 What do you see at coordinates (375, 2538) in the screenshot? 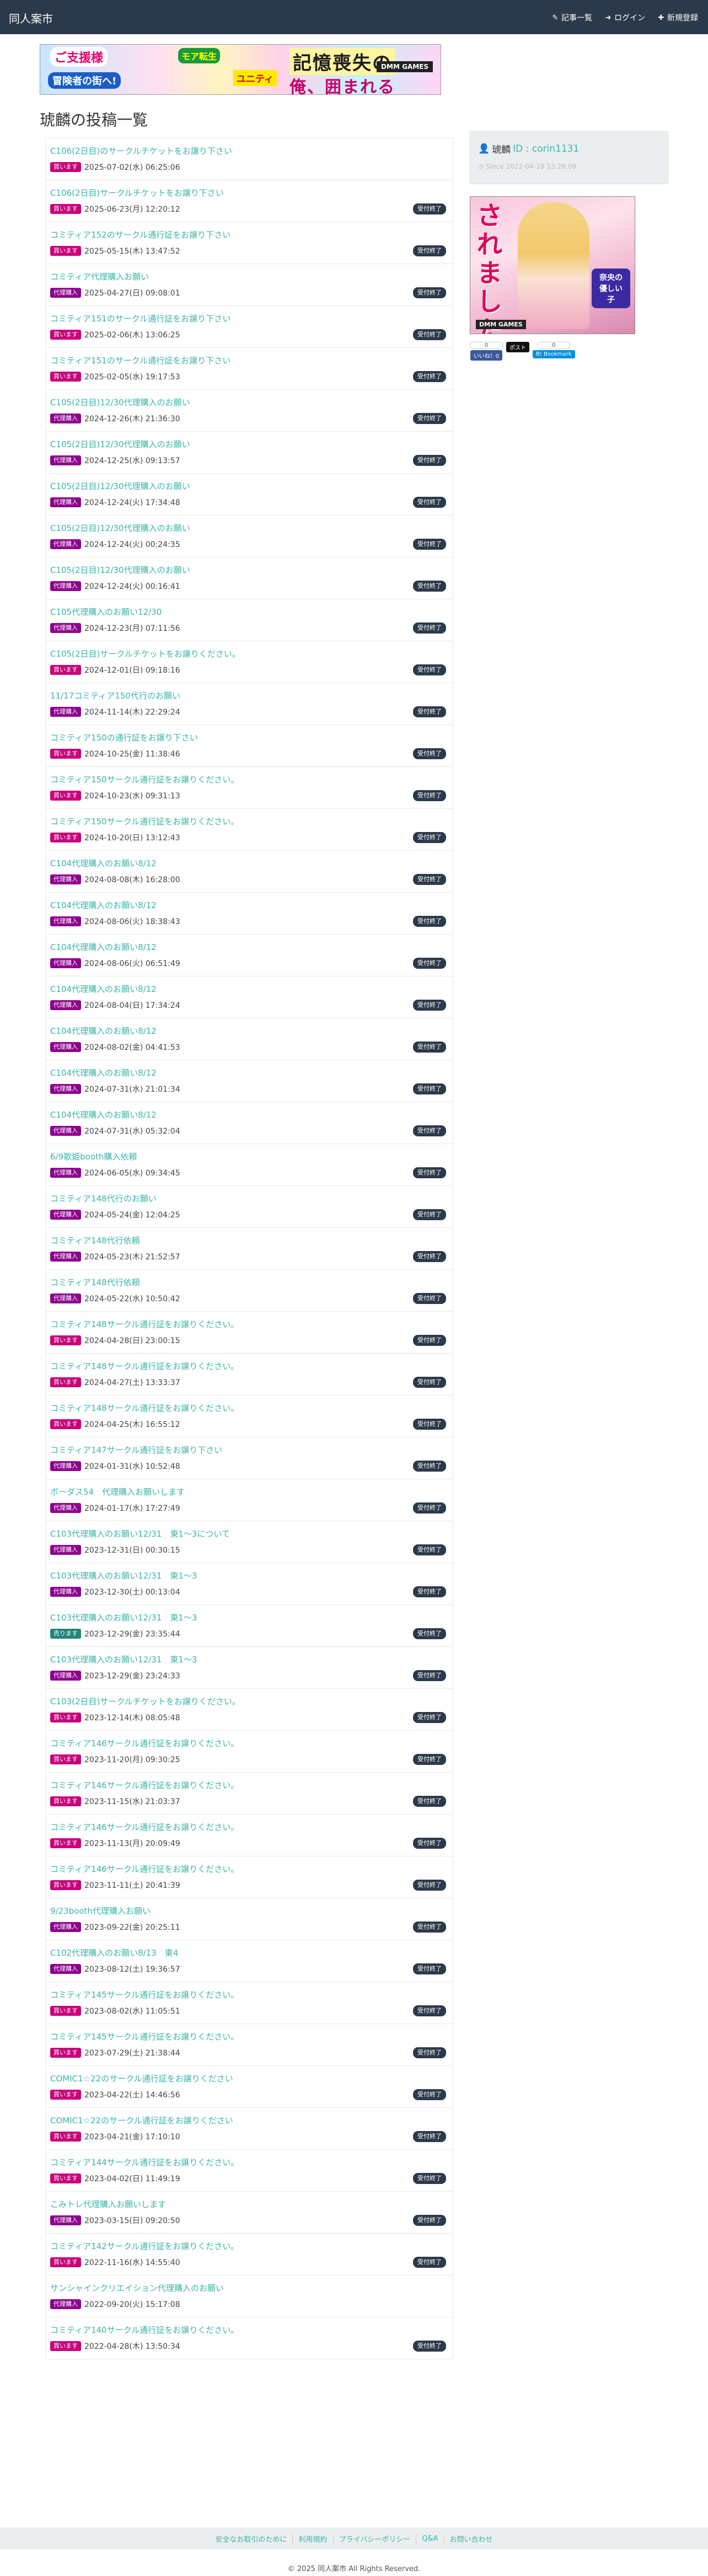
I see `footer-link-privacy: プライバシーポリシー` at bounding box center [375, 2538].